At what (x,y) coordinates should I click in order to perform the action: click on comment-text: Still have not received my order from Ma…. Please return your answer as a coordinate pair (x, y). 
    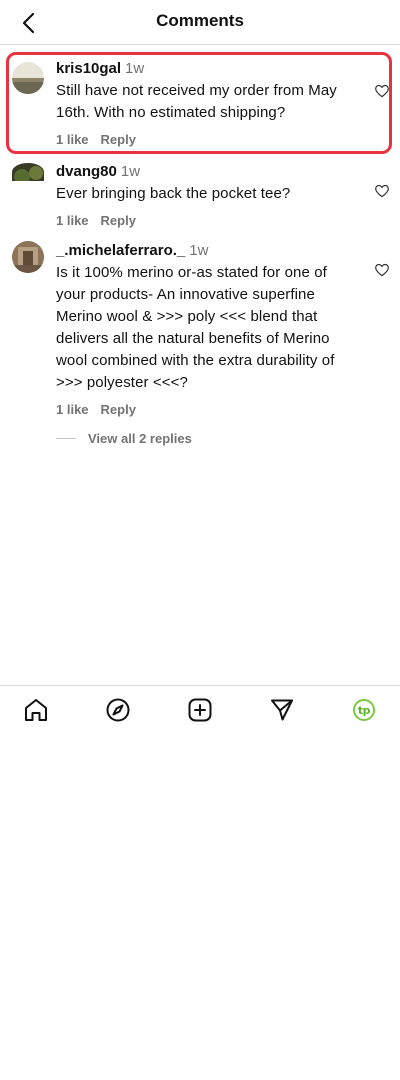
    Looking at the image, I should click on (196, 101).